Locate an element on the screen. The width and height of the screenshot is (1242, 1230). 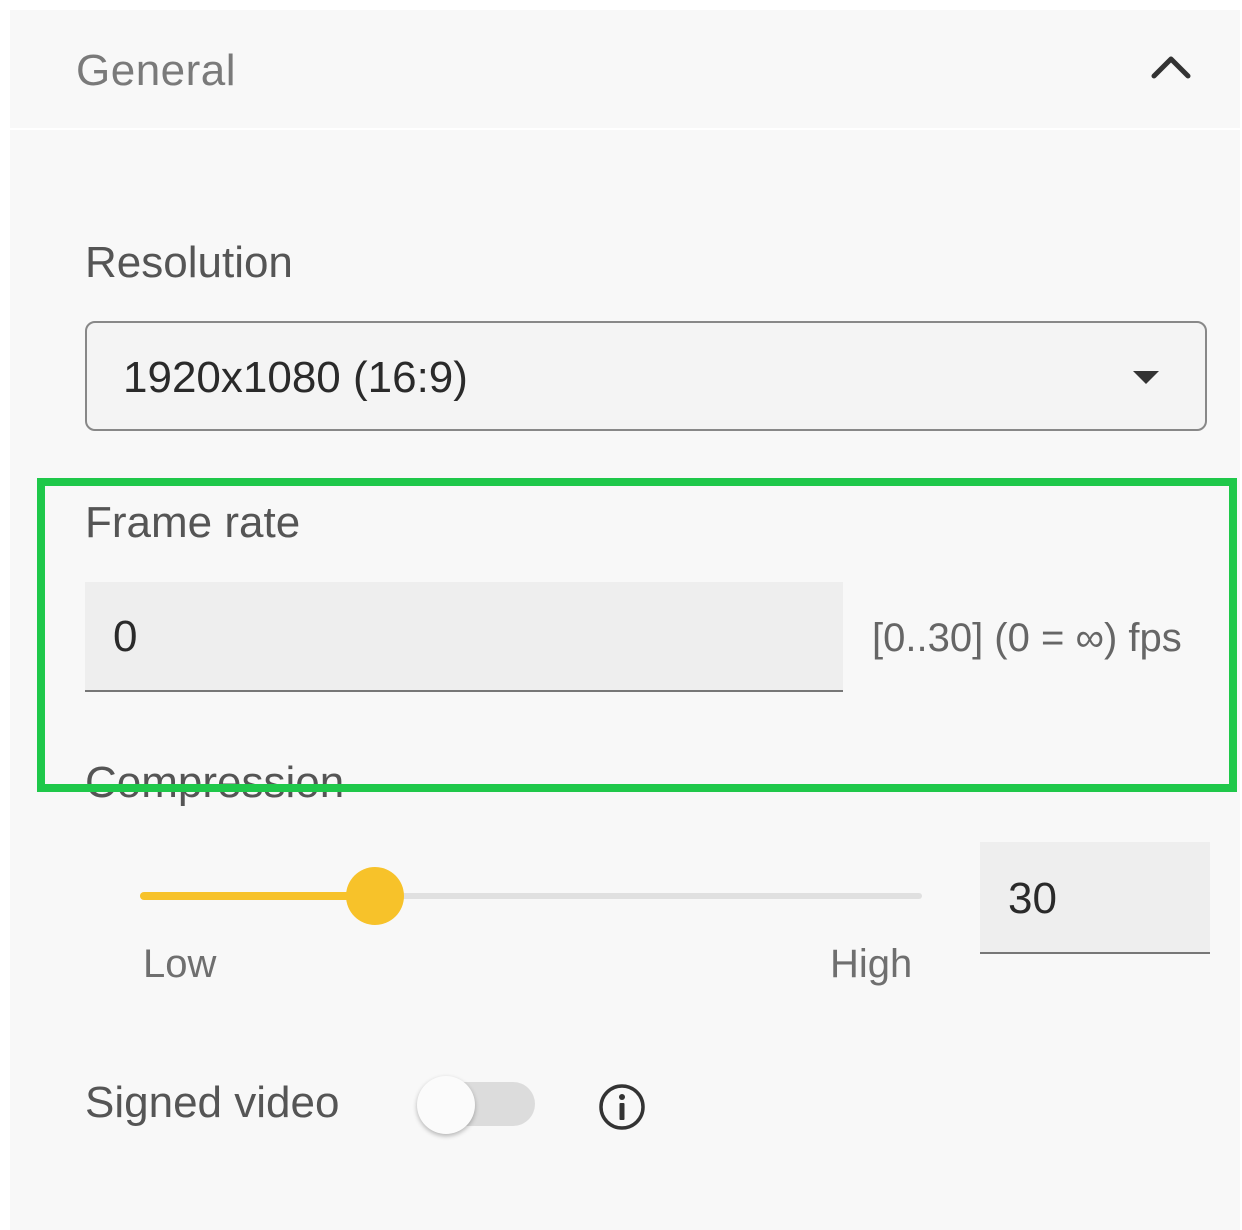
signed-video-label: Signed video is located at coordinates (212, 1102).